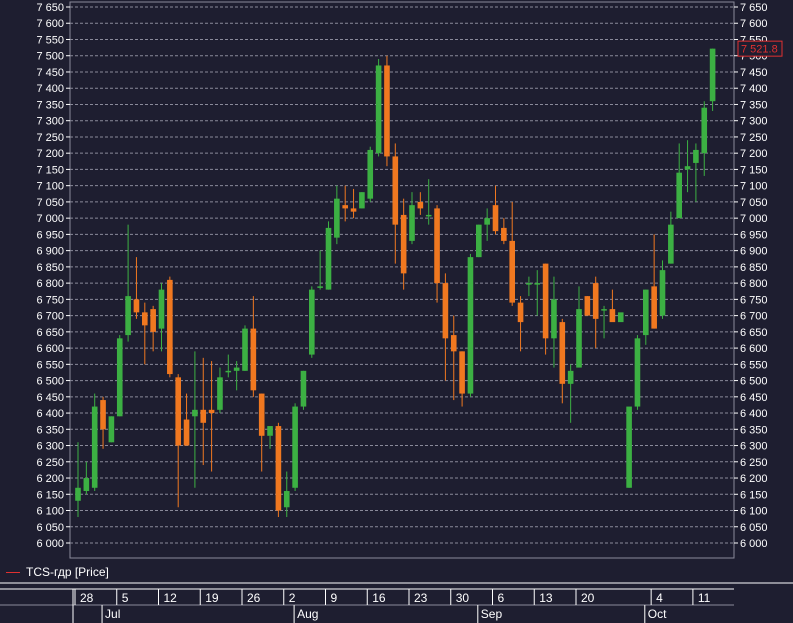 The height and width of the screenshot is (623, 793). Describe the element at coordinates (546, 598) in the screenshot. I see `x-day-label: 13` at that location.